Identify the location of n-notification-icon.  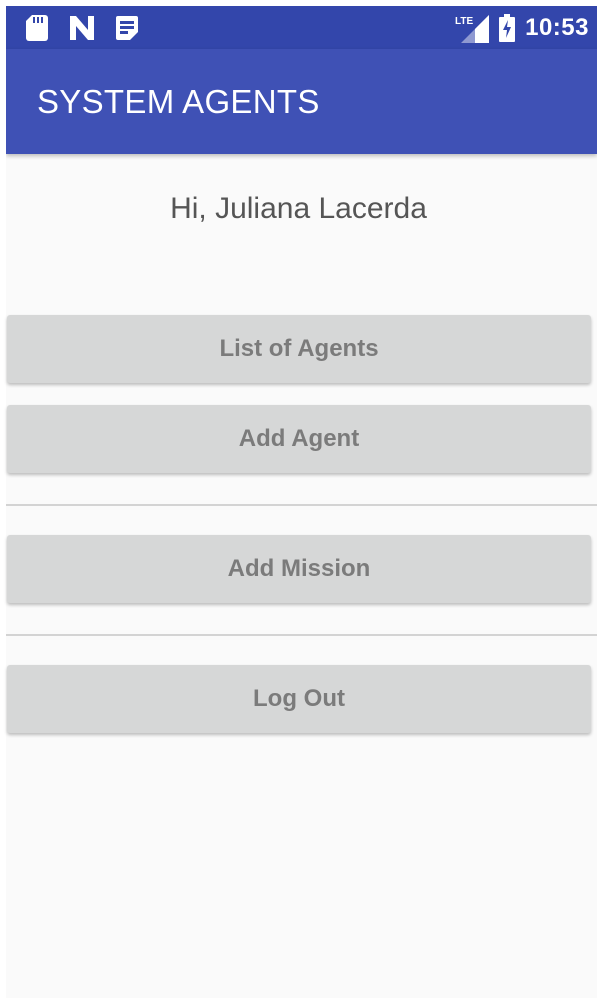
(82, 28).